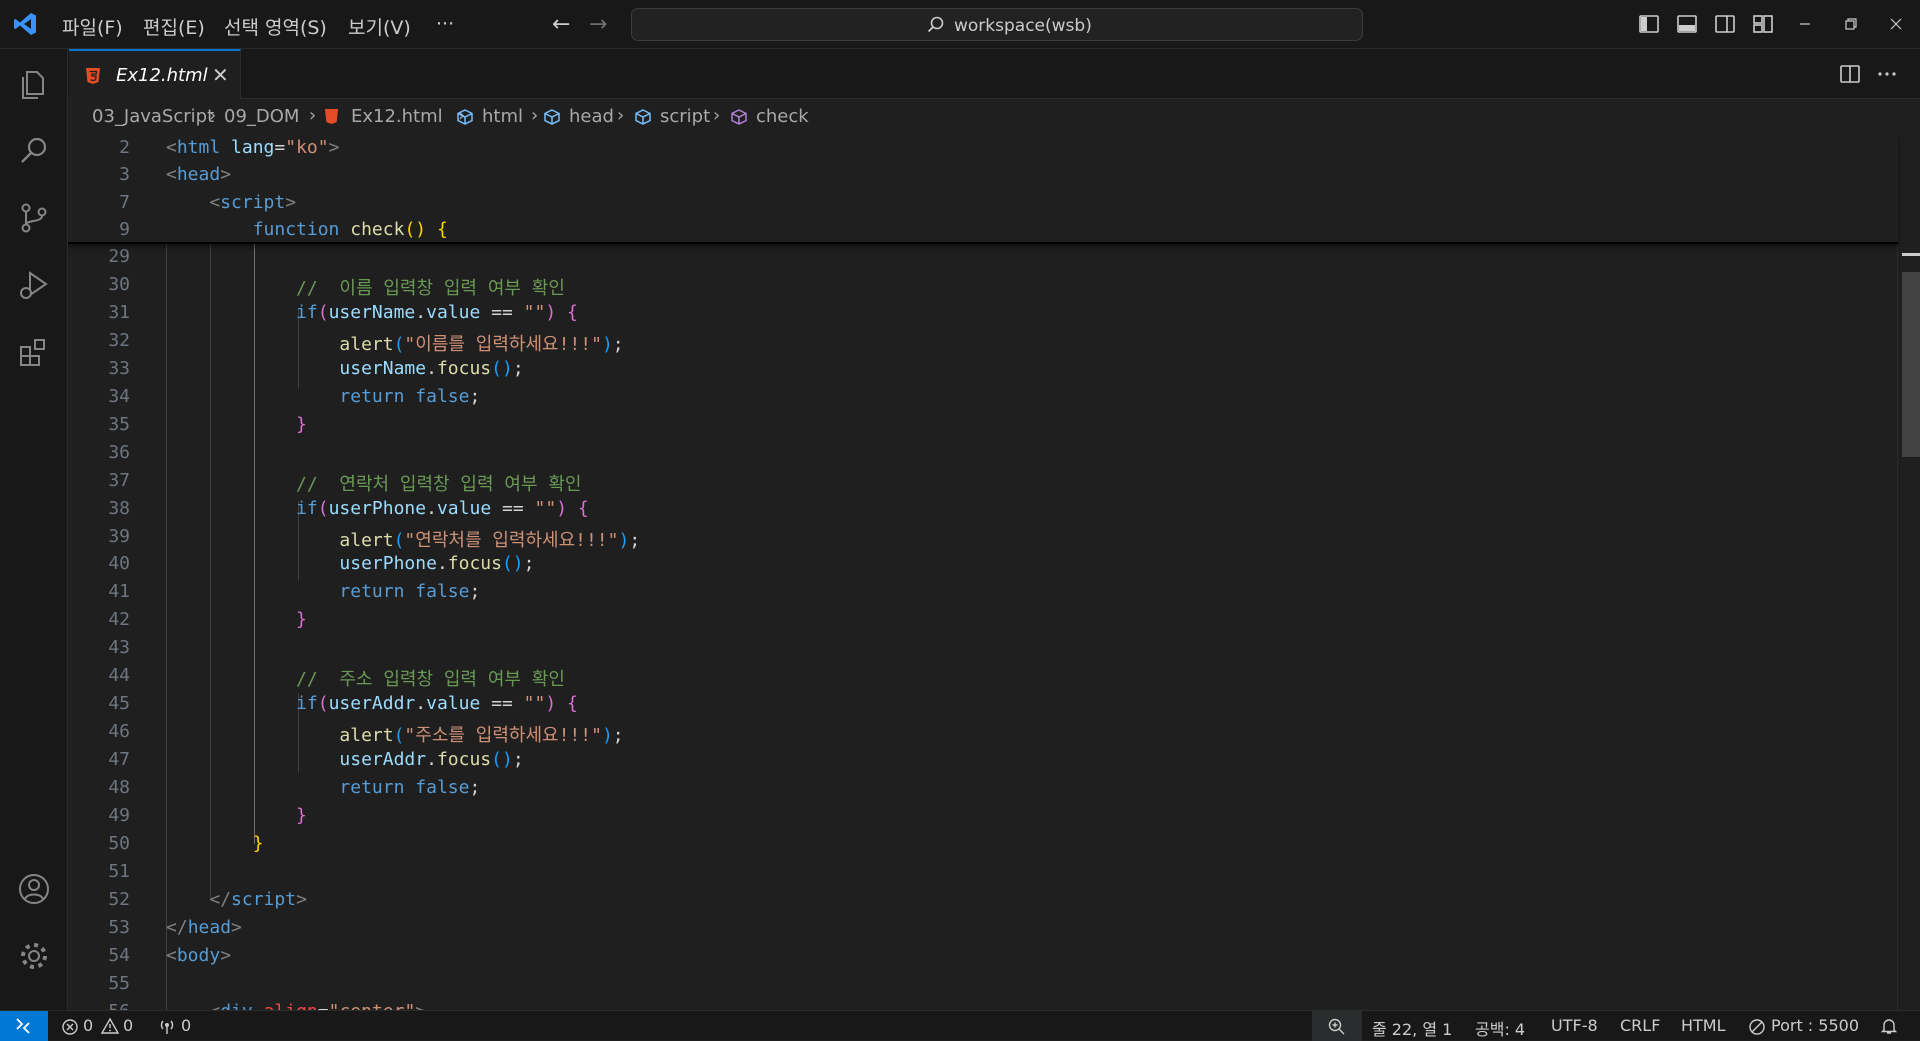  Describe the element at coordinates (174, 26) in the screenshot. I see `menu-edit: 편집(E)` at that location.